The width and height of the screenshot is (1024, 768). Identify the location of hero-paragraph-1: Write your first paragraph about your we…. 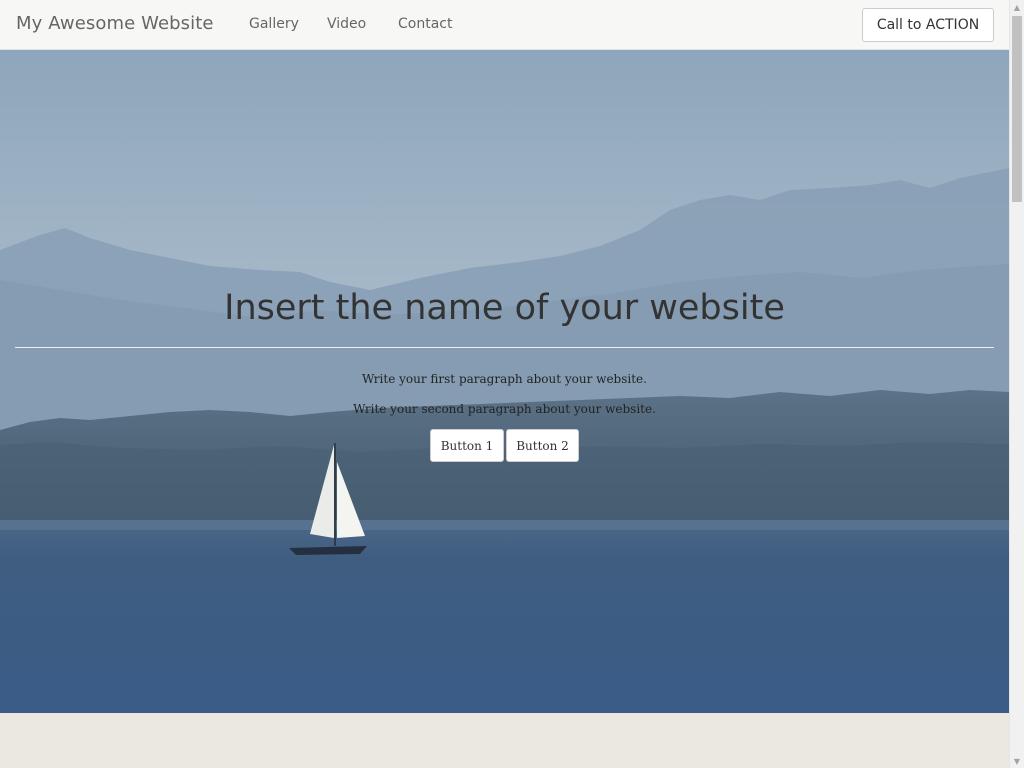
(504, 379).